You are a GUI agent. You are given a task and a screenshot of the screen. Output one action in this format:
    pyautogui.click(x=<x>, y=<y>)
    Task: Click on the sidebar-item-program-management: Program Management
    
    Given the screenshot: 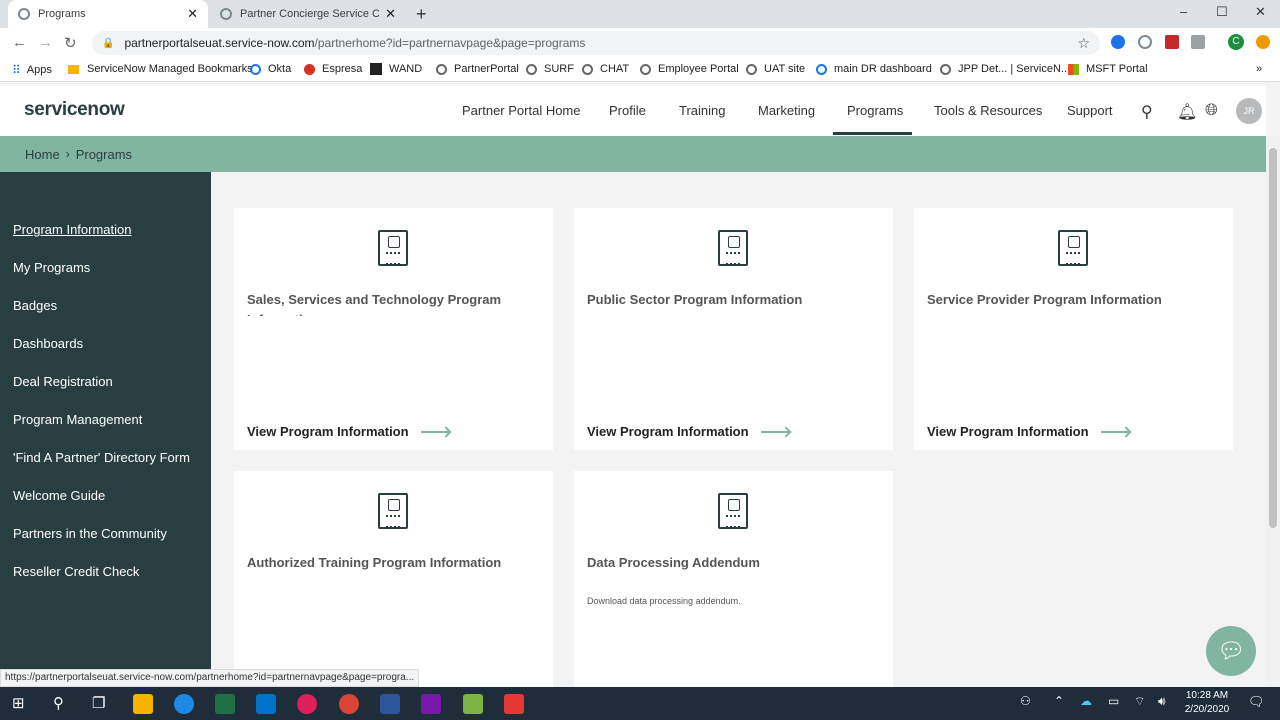 What is the action you would take?
    pyautogui.click(x=77, y=419)
    